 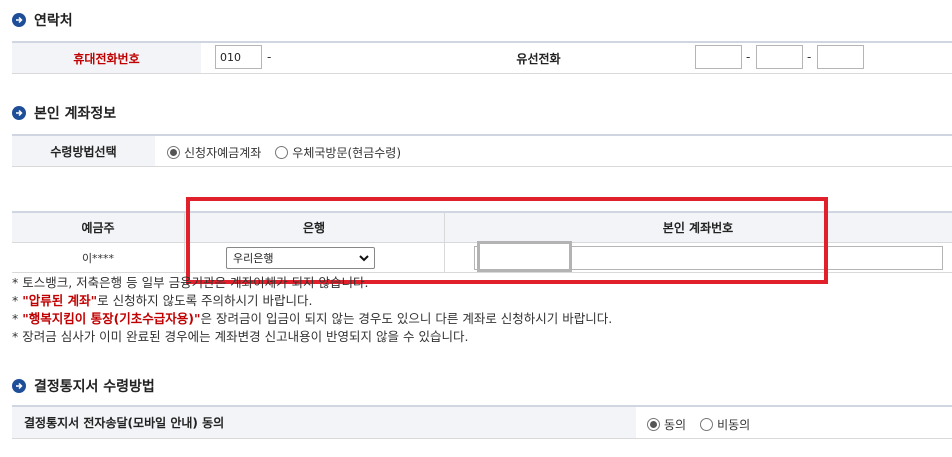 What do you see at coordinates (300, 258) in the screenshot?
I see `bank-select: 우리은행` at bounding box center [300, 258].